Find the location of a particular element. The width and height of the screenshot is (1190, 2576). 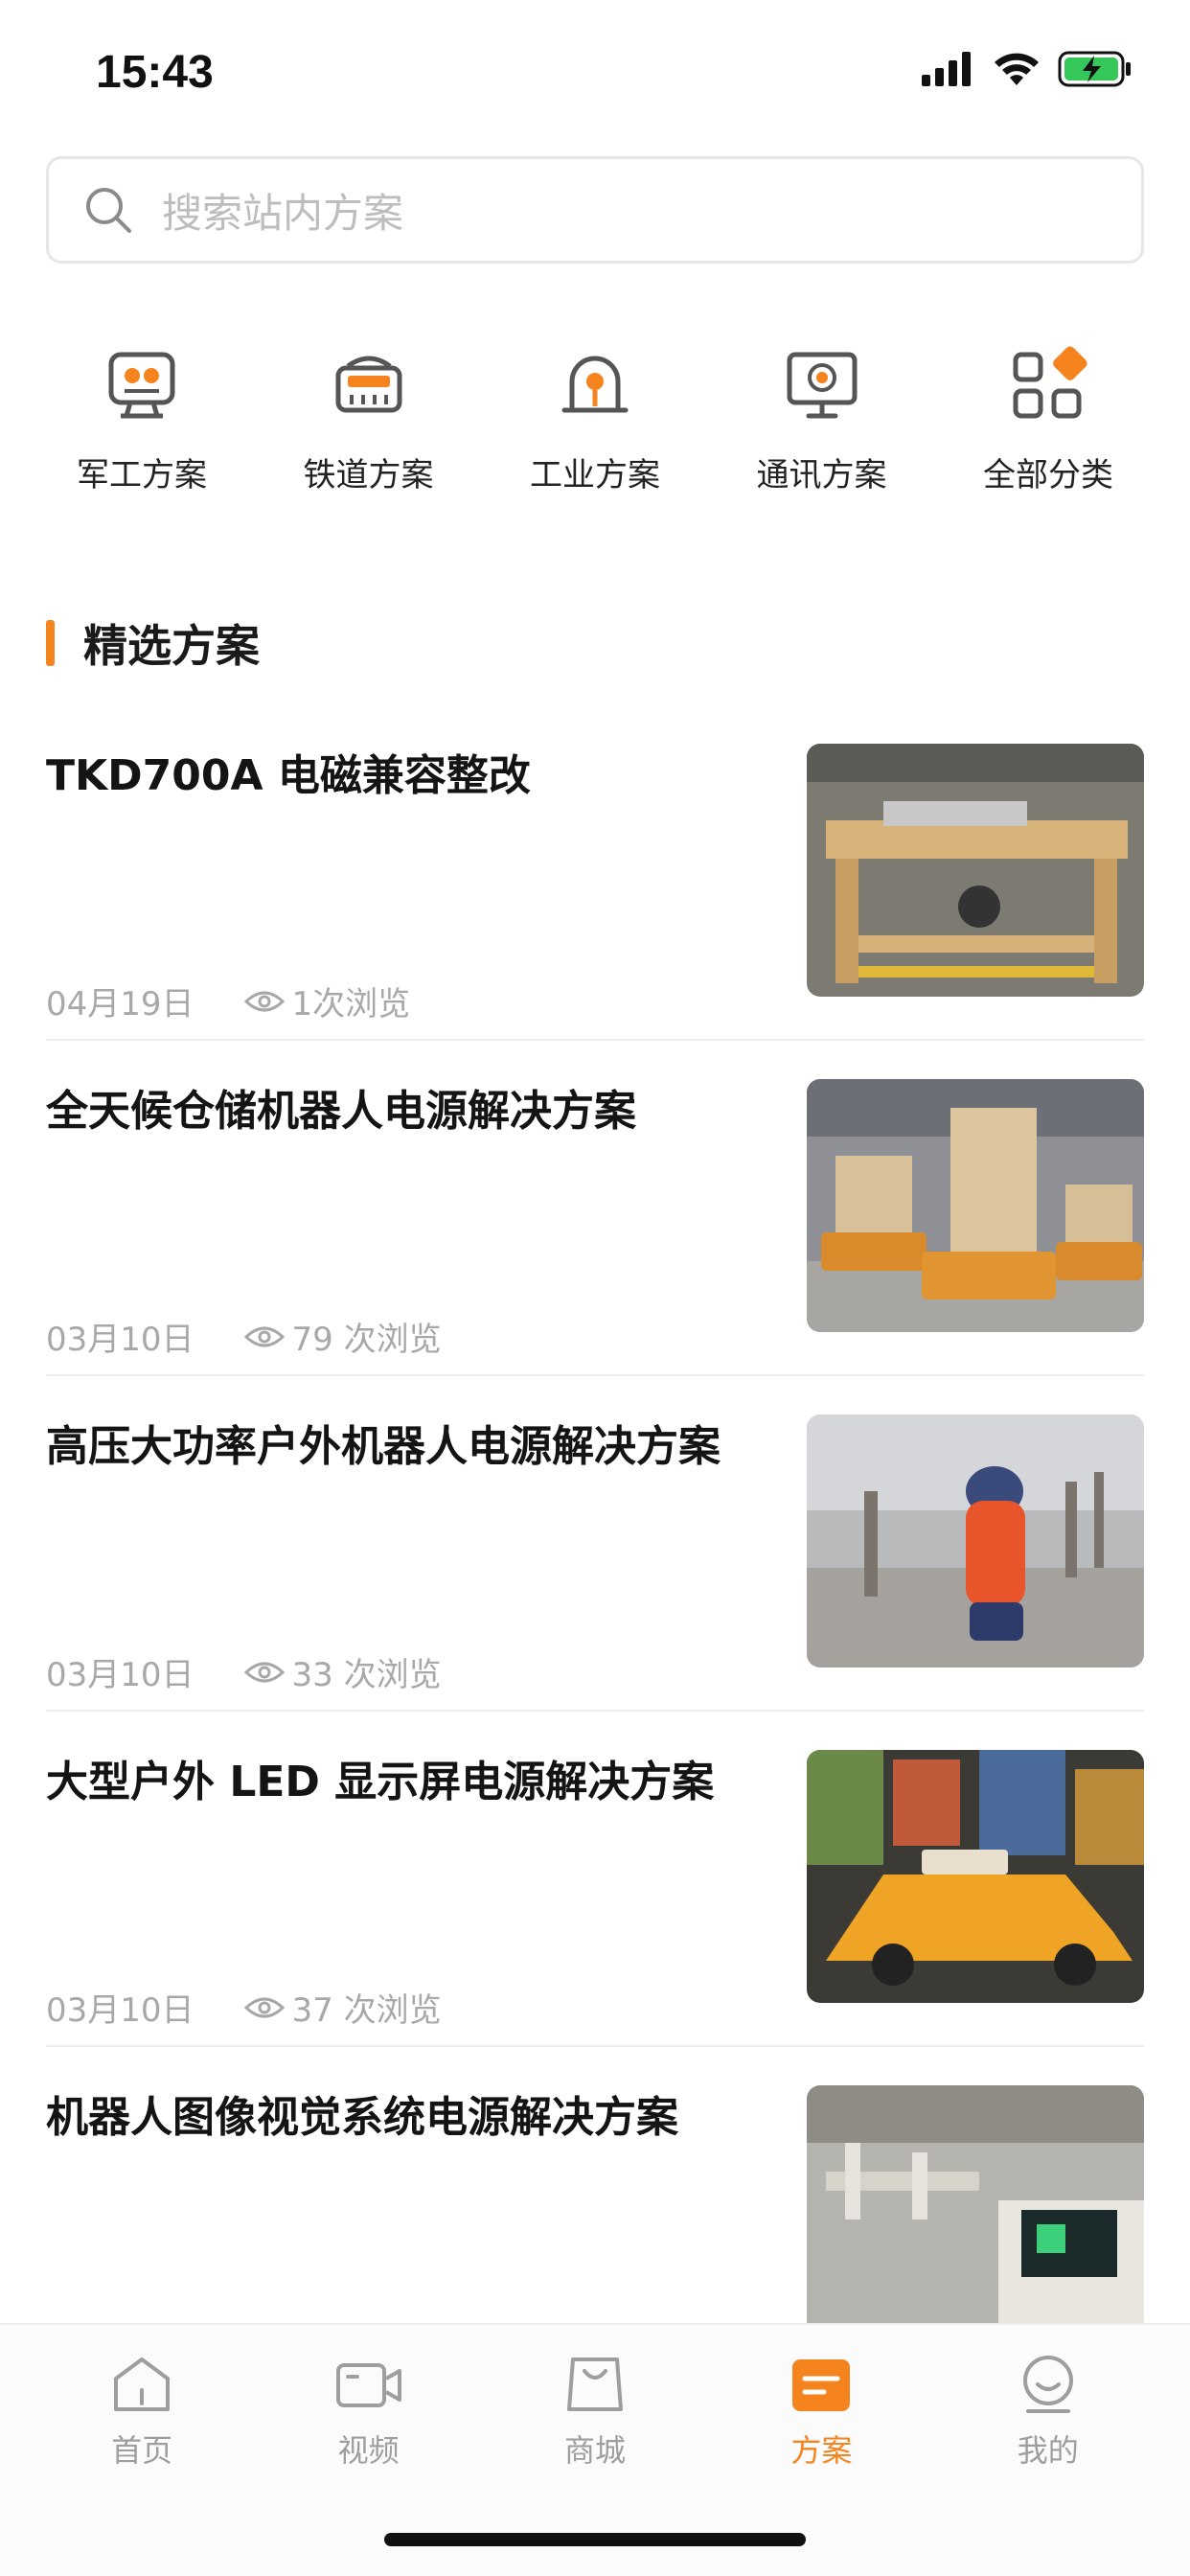

article-views-text: 1次浏览 is located at coordinates (351, 1004).